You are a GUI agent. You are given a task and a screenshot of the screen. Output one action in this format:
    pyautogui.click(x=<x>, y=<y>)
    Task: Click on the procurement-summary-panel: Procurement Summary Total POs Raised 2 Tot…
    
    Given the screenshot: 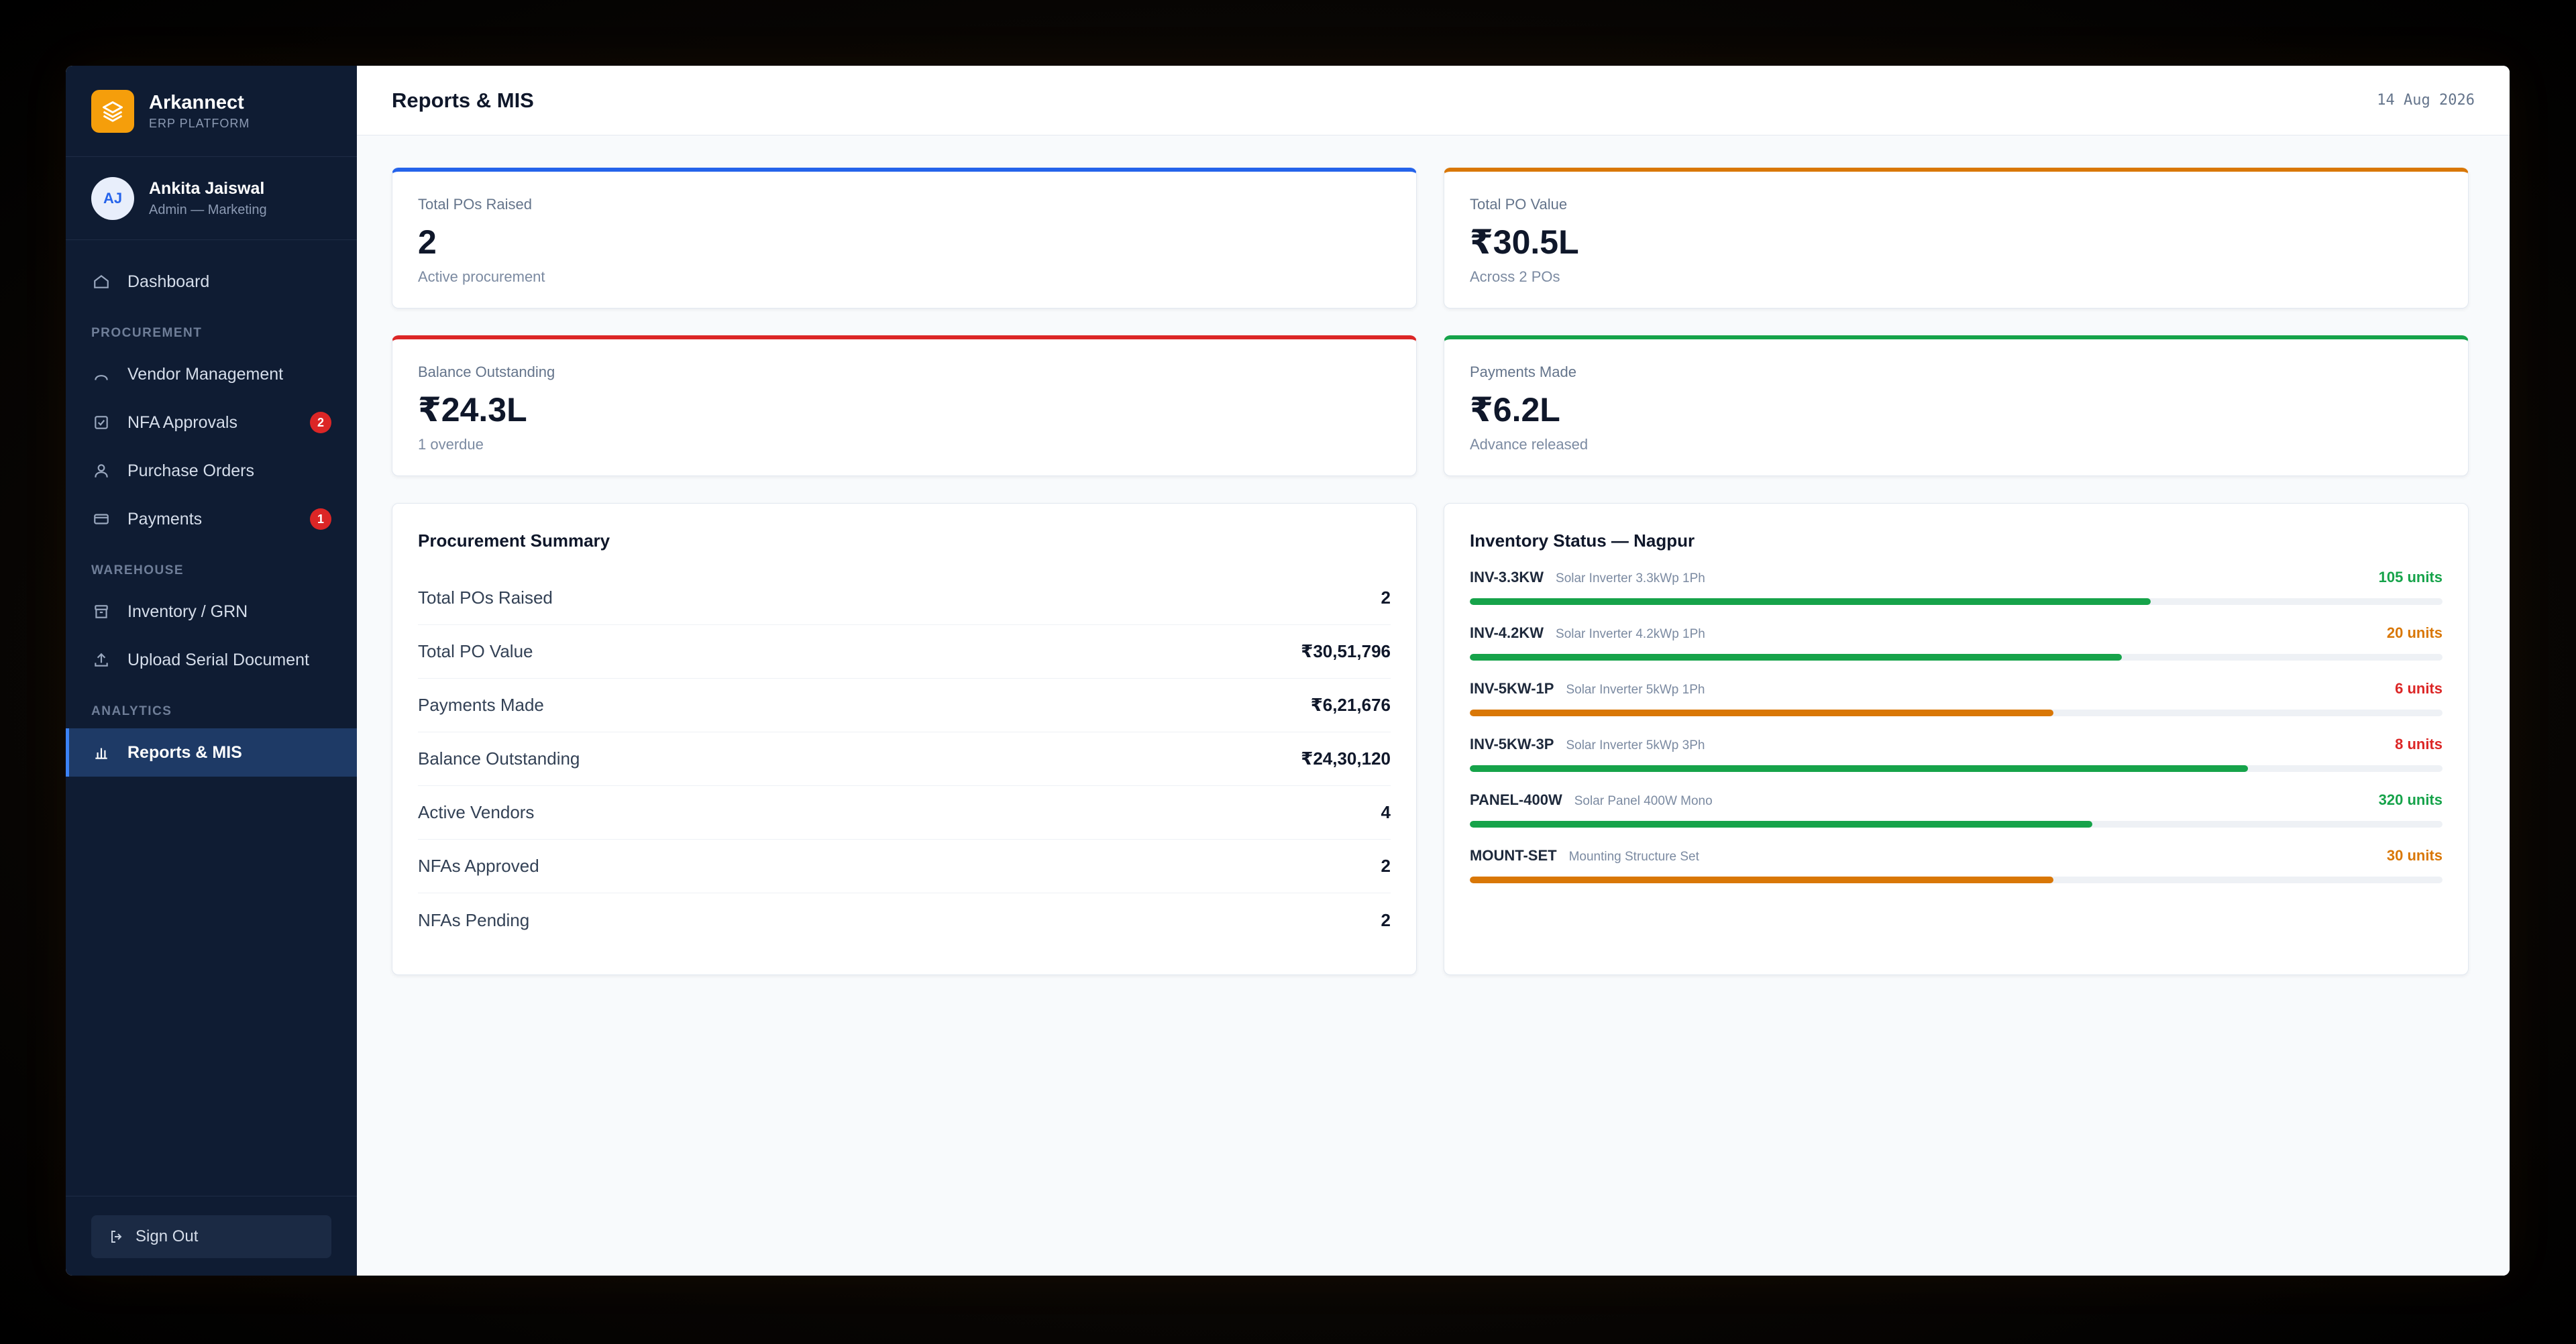 What is the action you would take?
    pyautogui.click(x=904, y=739)
    